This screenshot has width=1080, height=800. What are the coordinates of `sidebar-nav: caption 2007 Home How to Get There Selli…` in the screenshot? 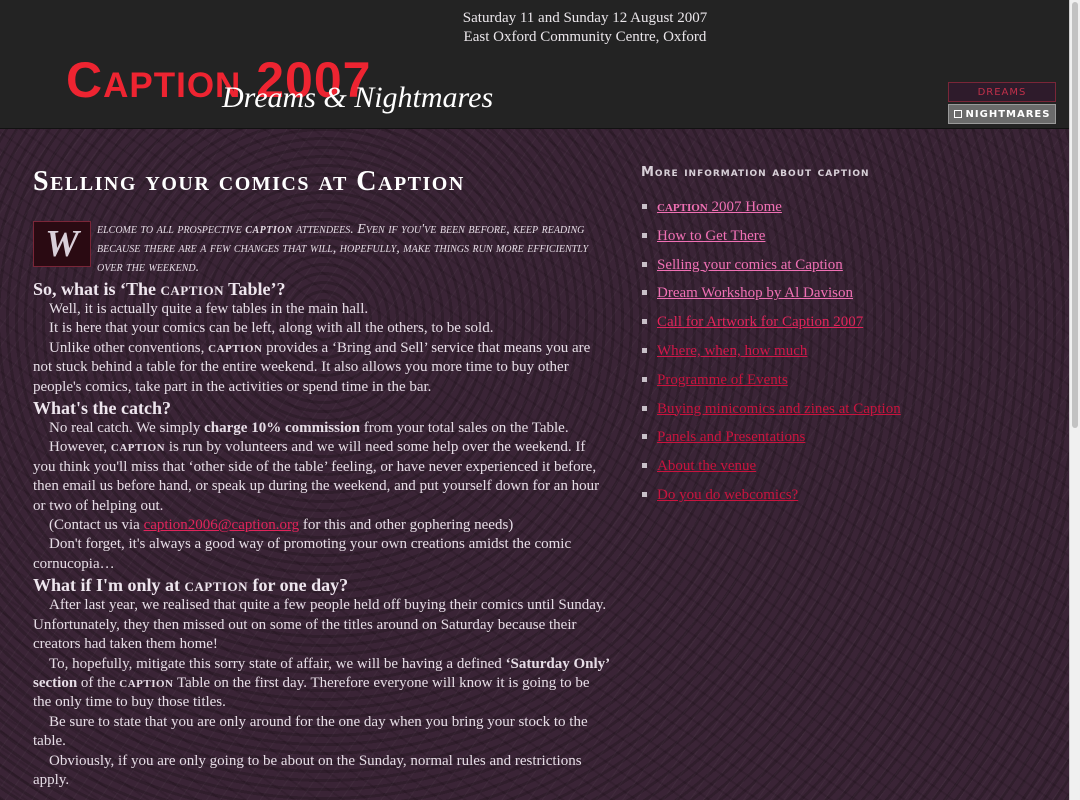 It's located at (831, 355).